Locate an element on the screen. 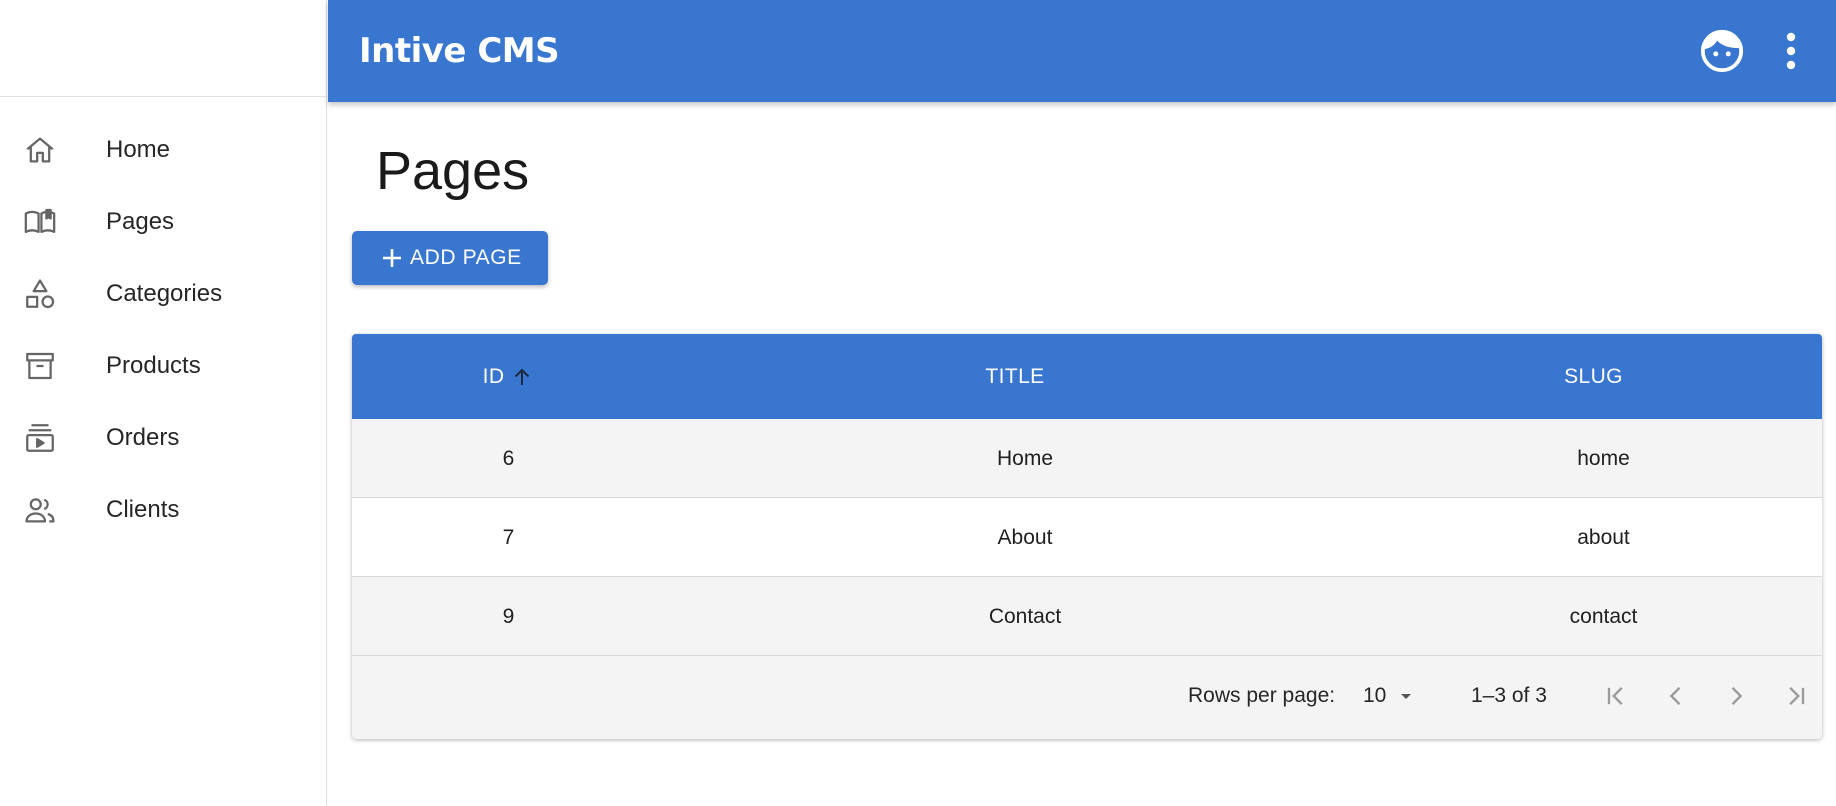 The image size is (1836, 806). plus-icon is located at coordinates (392, 258).